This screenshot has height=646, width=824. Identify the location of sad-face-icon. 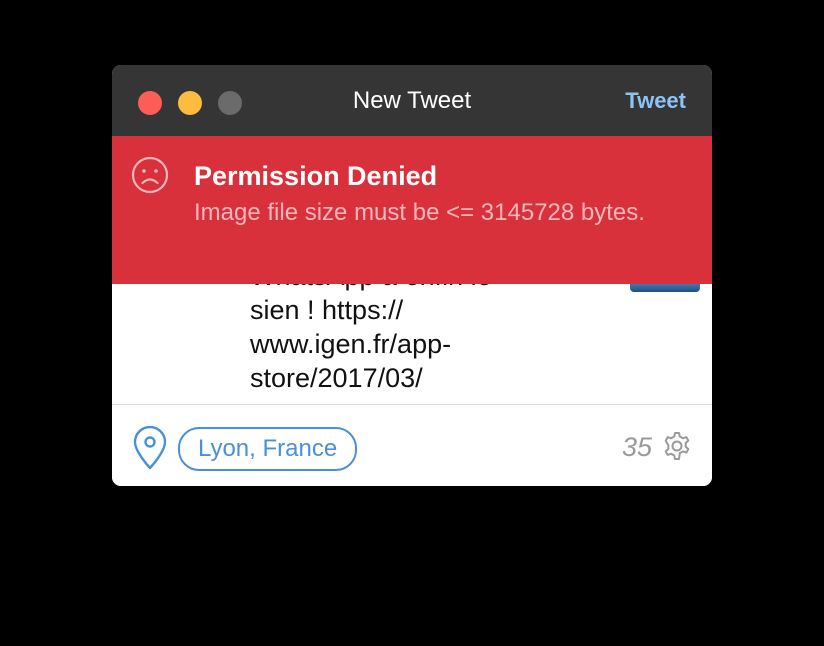
(150, 175).